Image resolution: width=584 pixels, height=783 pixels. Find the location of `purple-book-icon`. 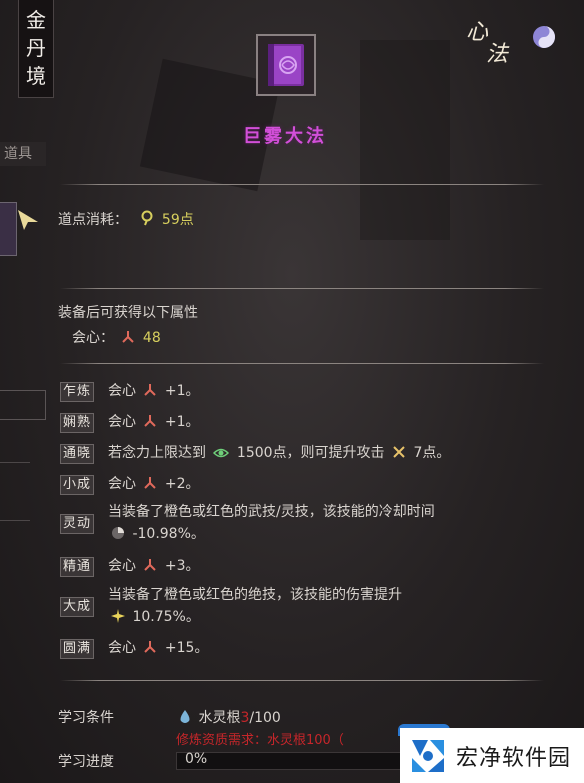

purple-book-icon is located at coordinates (286, 65).